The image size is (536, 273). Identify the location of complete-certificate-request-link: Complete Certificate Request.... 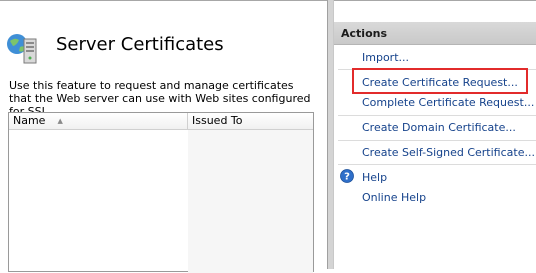
(448, 103).